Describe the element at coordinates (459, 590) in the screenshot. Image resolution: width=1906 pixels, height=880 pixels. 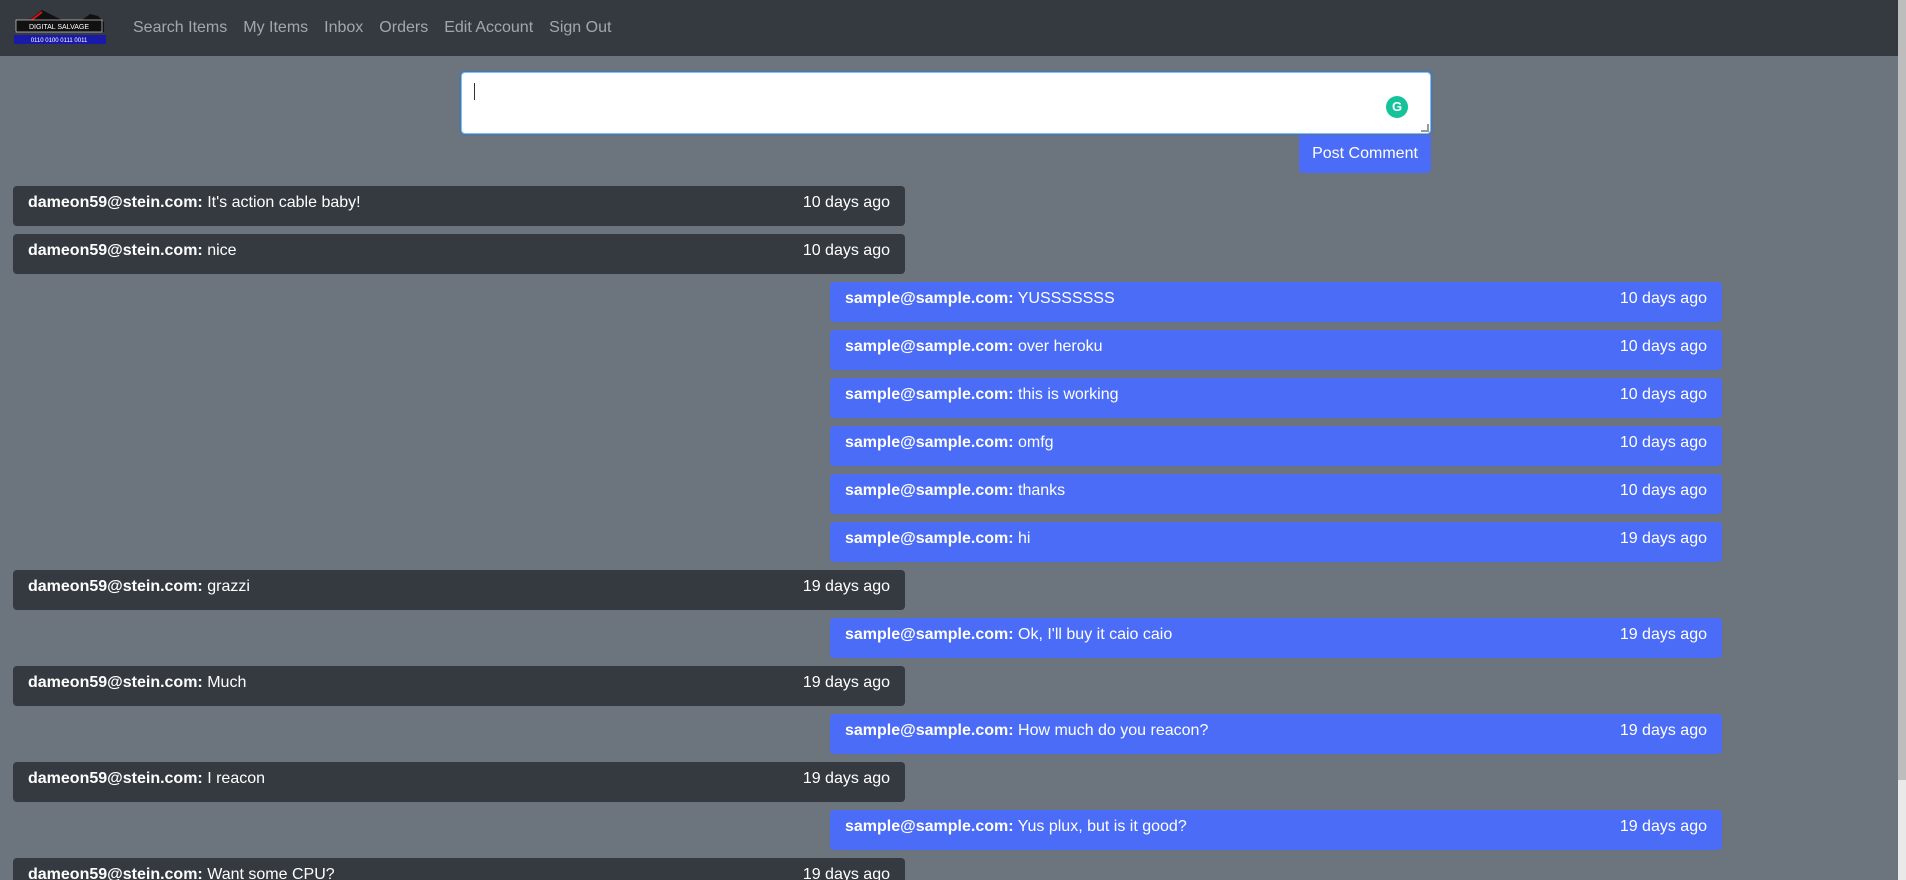
I see `message-item: dameon59@stein.com: grazzi 19 days ago` at that location.